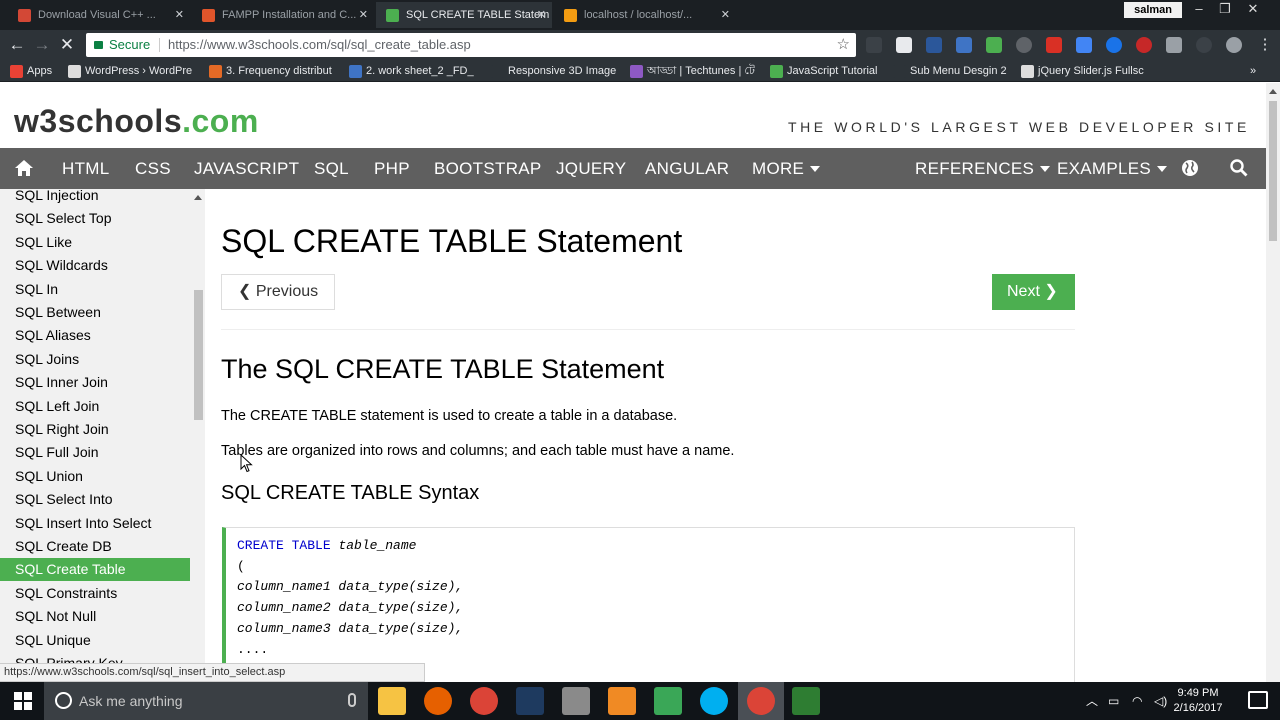  Describe the element at coordinates (1258, 700) in the screenshot. I see `notification-center-icon` at that location.